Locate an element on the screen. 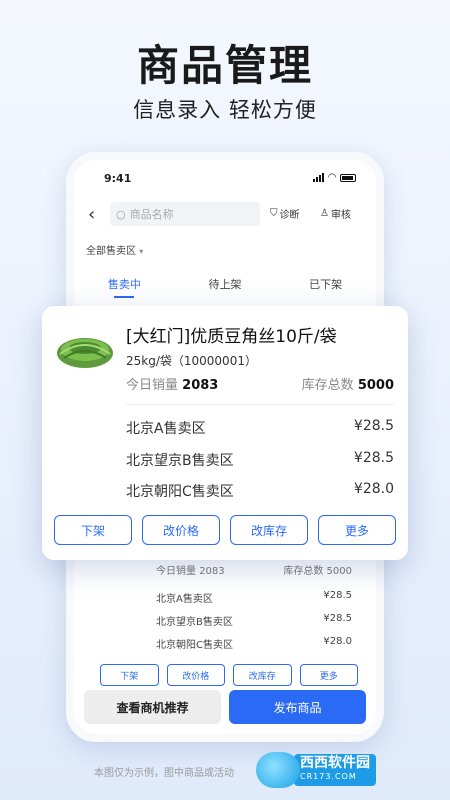  search-placeholder: 商品名称 is located at coordinates (151, 214).